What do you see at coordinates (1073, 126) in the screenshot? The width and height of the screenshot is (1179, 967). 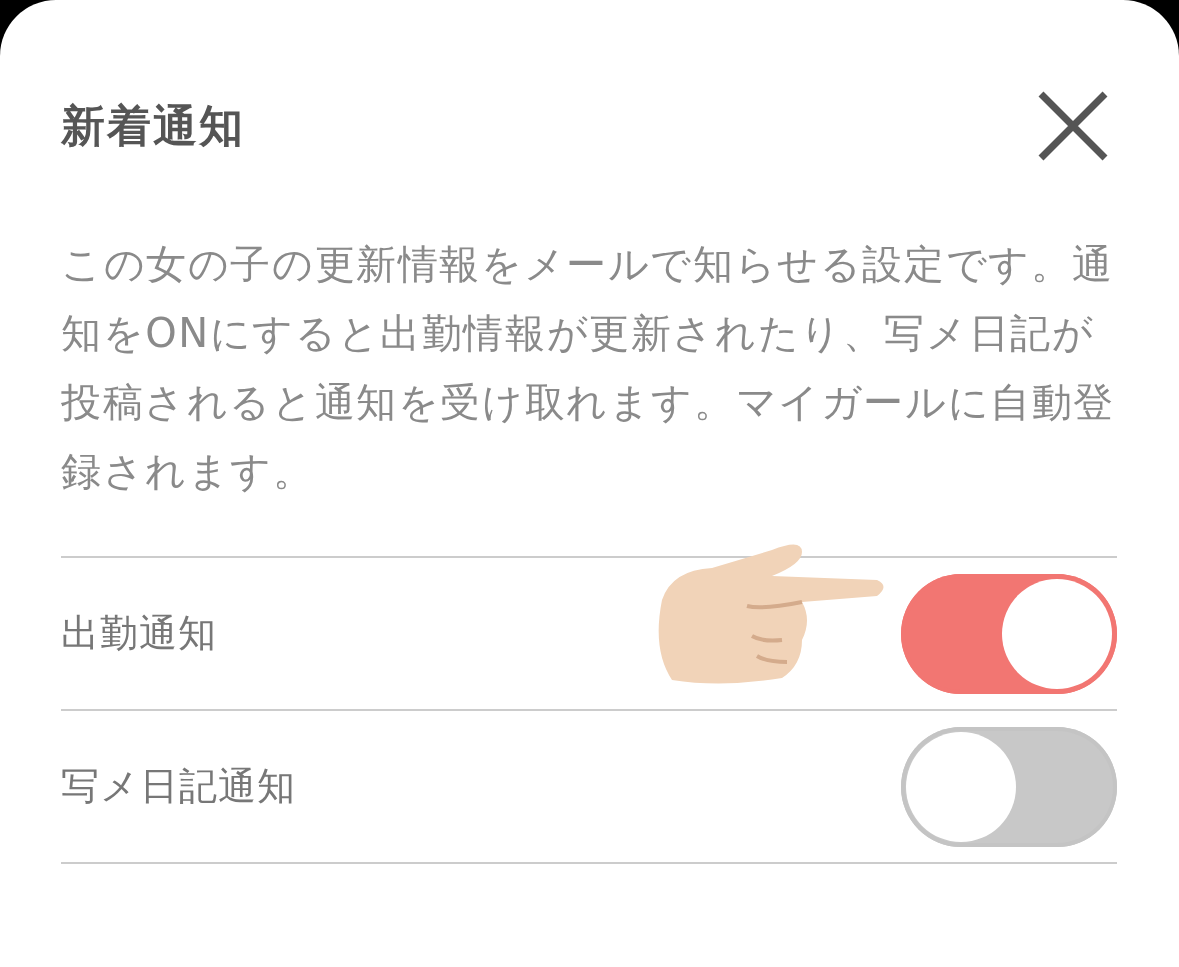 I see `close-button` at bounding box center [1073, 126].